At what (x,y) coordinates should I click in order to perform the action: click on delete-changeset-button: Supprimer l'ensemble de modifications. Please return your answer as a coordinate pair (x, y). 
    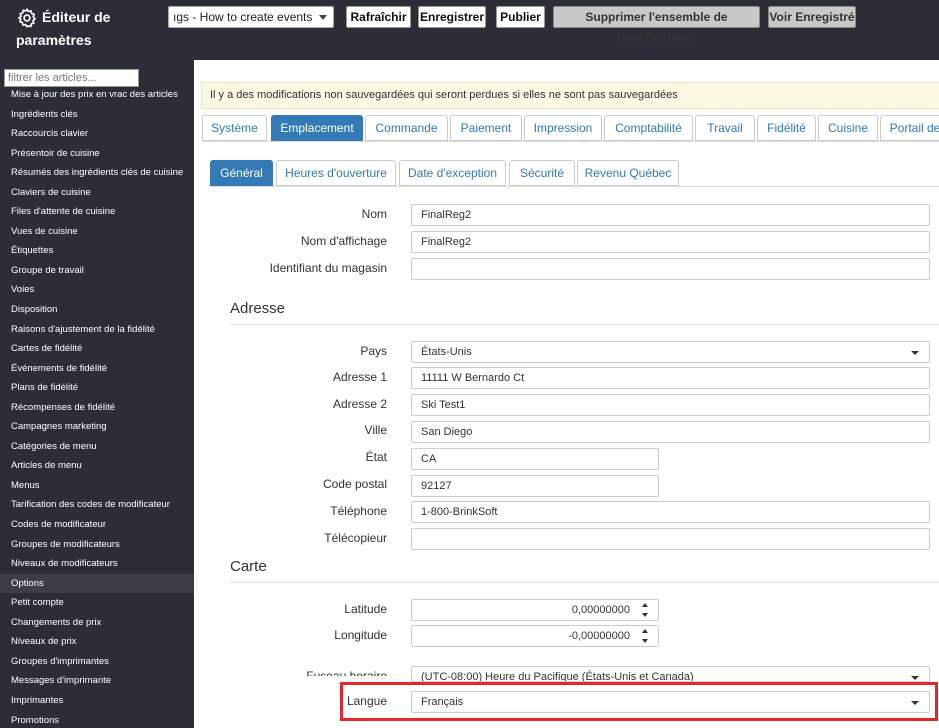
    Looking at the image, I should click on (656, 25).